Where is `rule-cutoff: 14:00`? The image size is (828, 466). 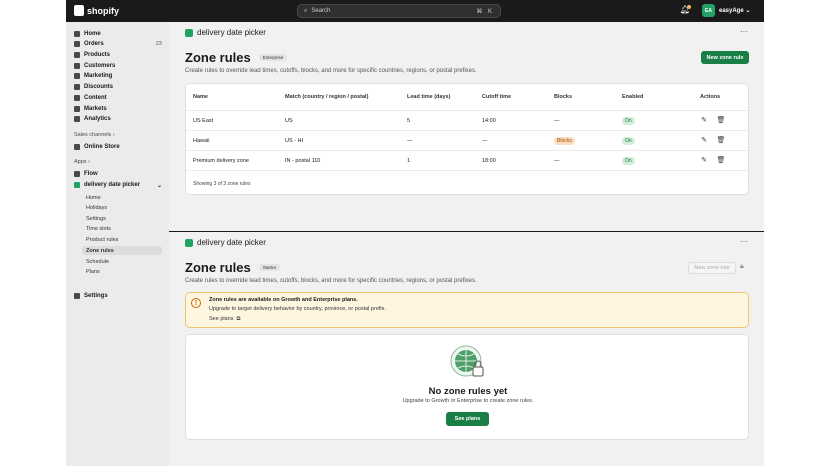 rule-cutoff: 14:00 is located at coordinates (489, 121).